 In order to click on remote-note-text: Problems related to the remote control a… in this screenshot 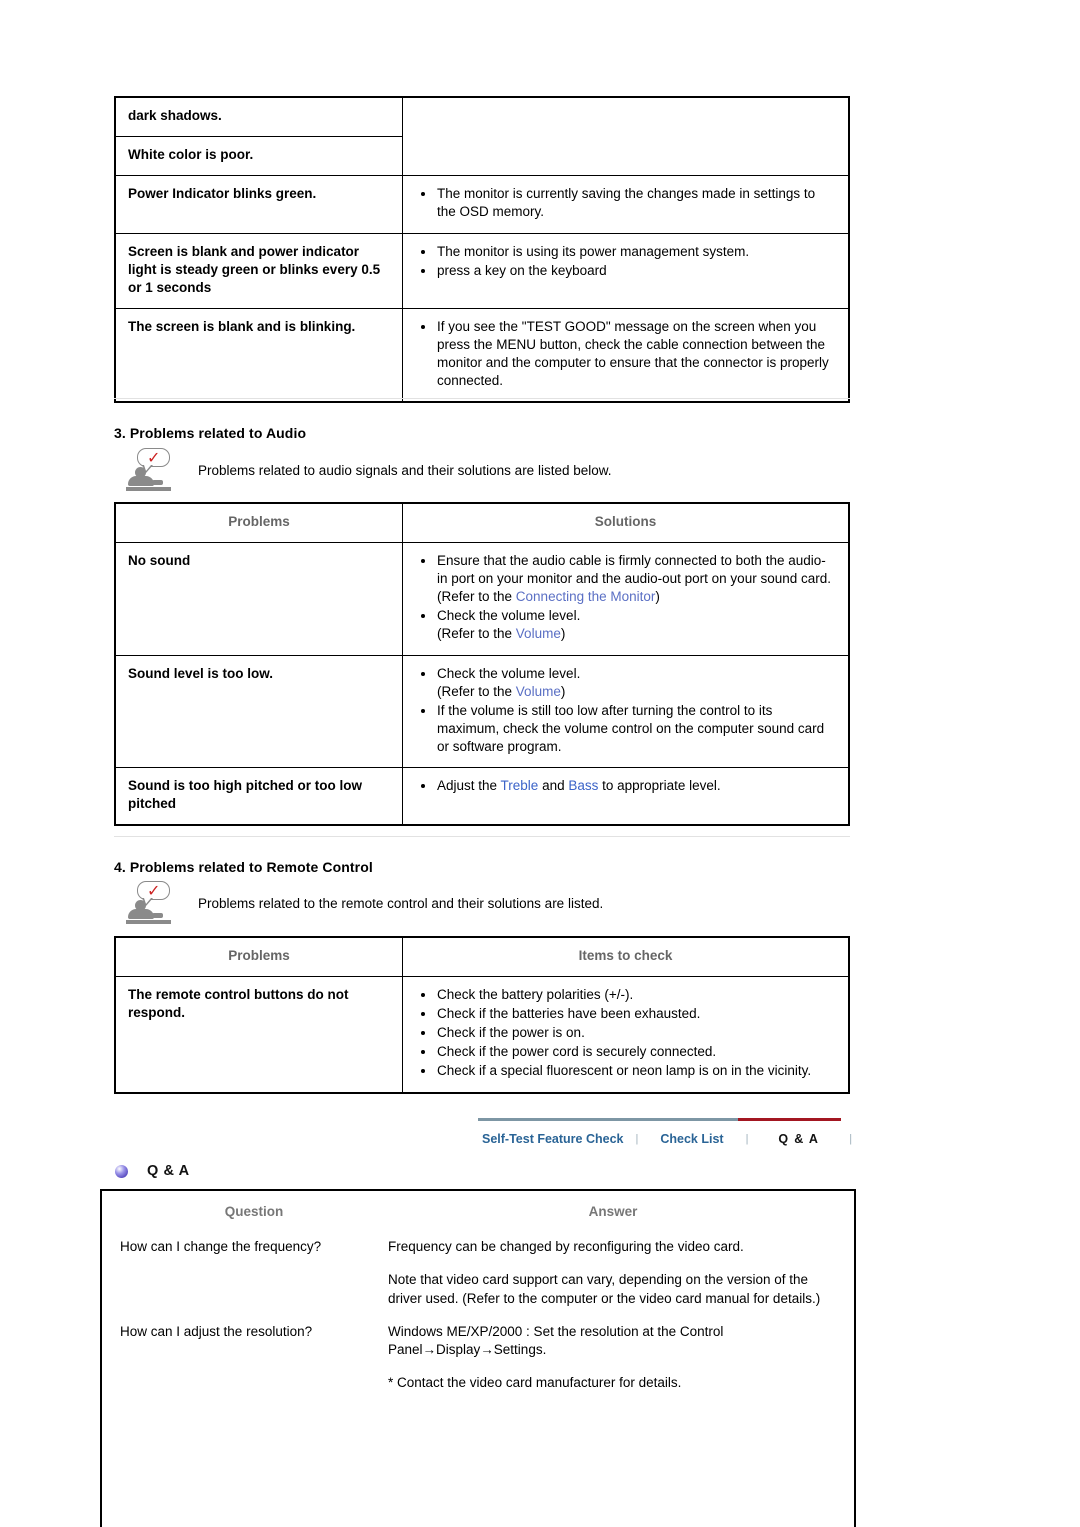, I will do `click(401, 903)`.